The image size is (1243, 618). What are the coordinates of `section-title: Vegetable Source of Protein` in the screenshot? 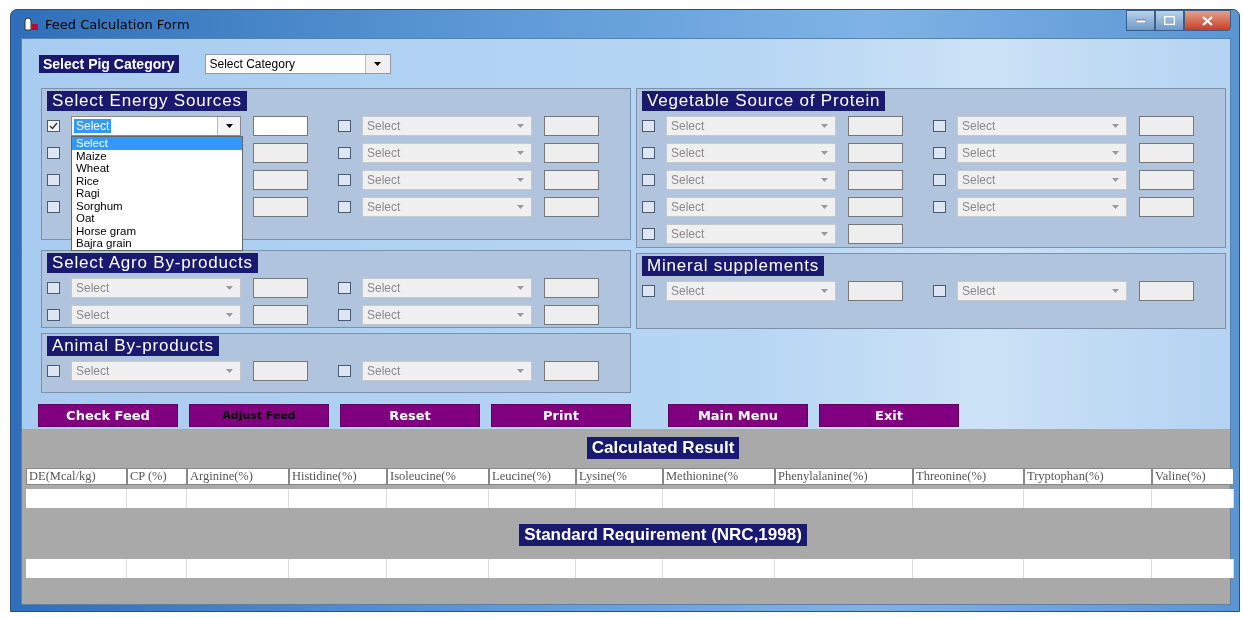 It's located at (764, 101).